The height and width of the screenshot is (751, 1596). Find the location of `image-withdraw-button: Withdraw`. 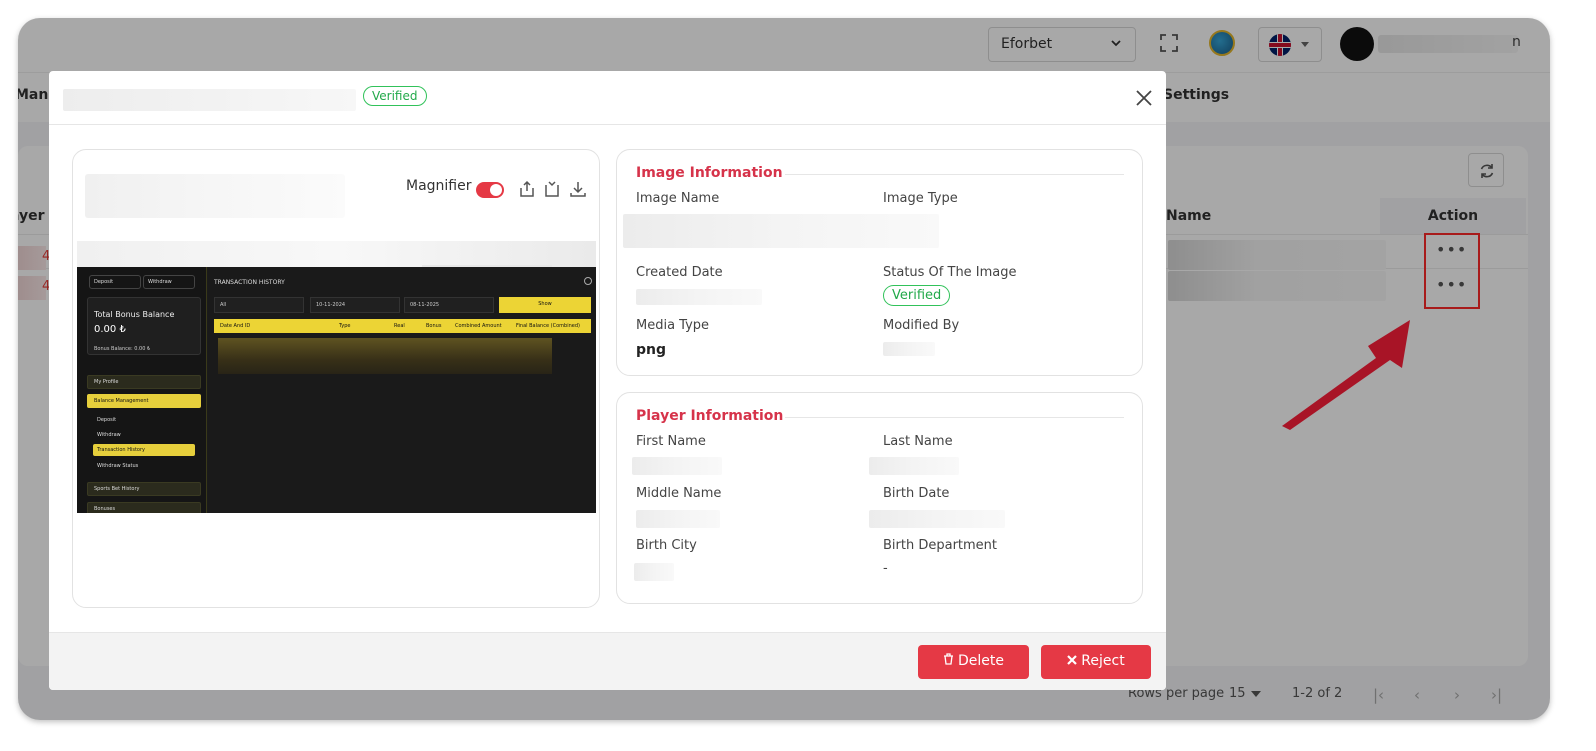

image-withdraw-button: Withdraw is located at coordinates (169, 282).